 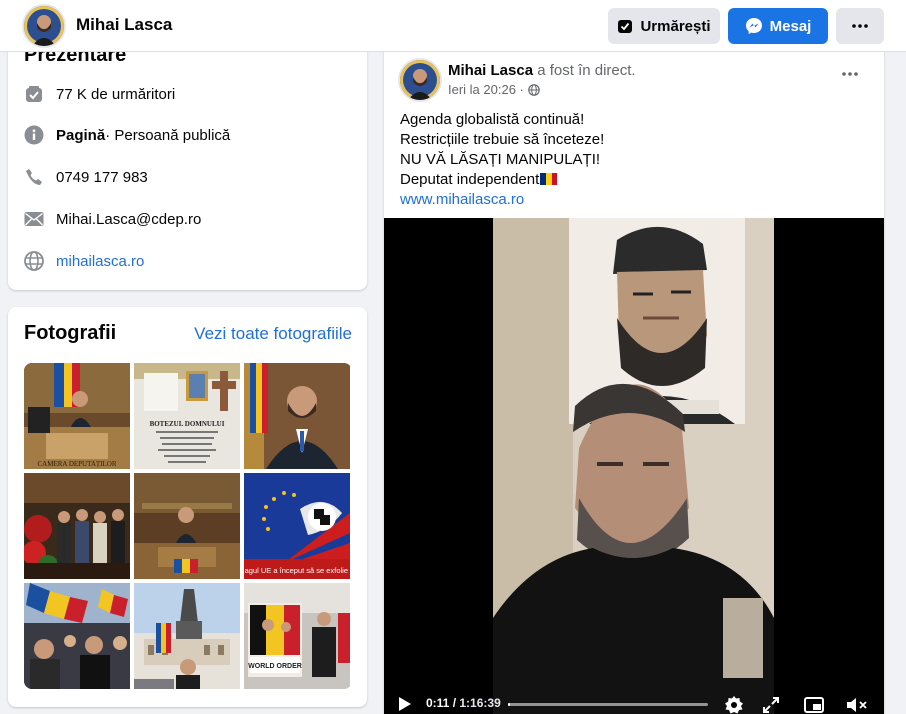 I want to click on page-type-bold: Pagină, so click(x=81, y=135).